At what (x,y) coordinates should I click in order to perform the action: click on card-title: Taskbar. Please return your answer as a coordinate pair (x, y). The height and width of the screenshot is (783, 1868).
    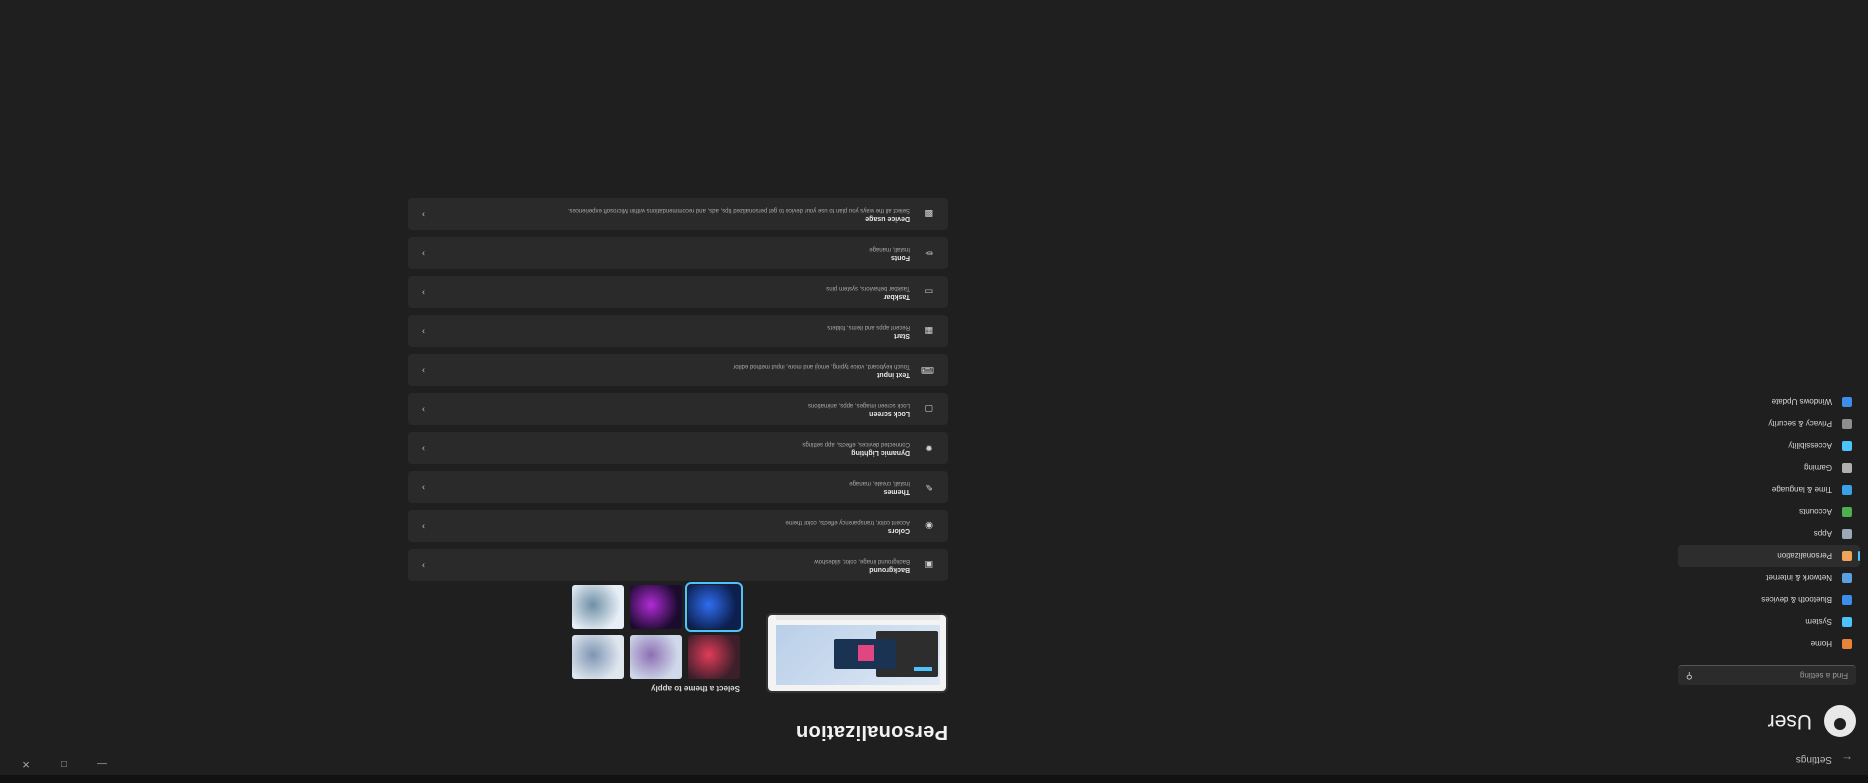
    Looking at the image, I should click on (896, 296).